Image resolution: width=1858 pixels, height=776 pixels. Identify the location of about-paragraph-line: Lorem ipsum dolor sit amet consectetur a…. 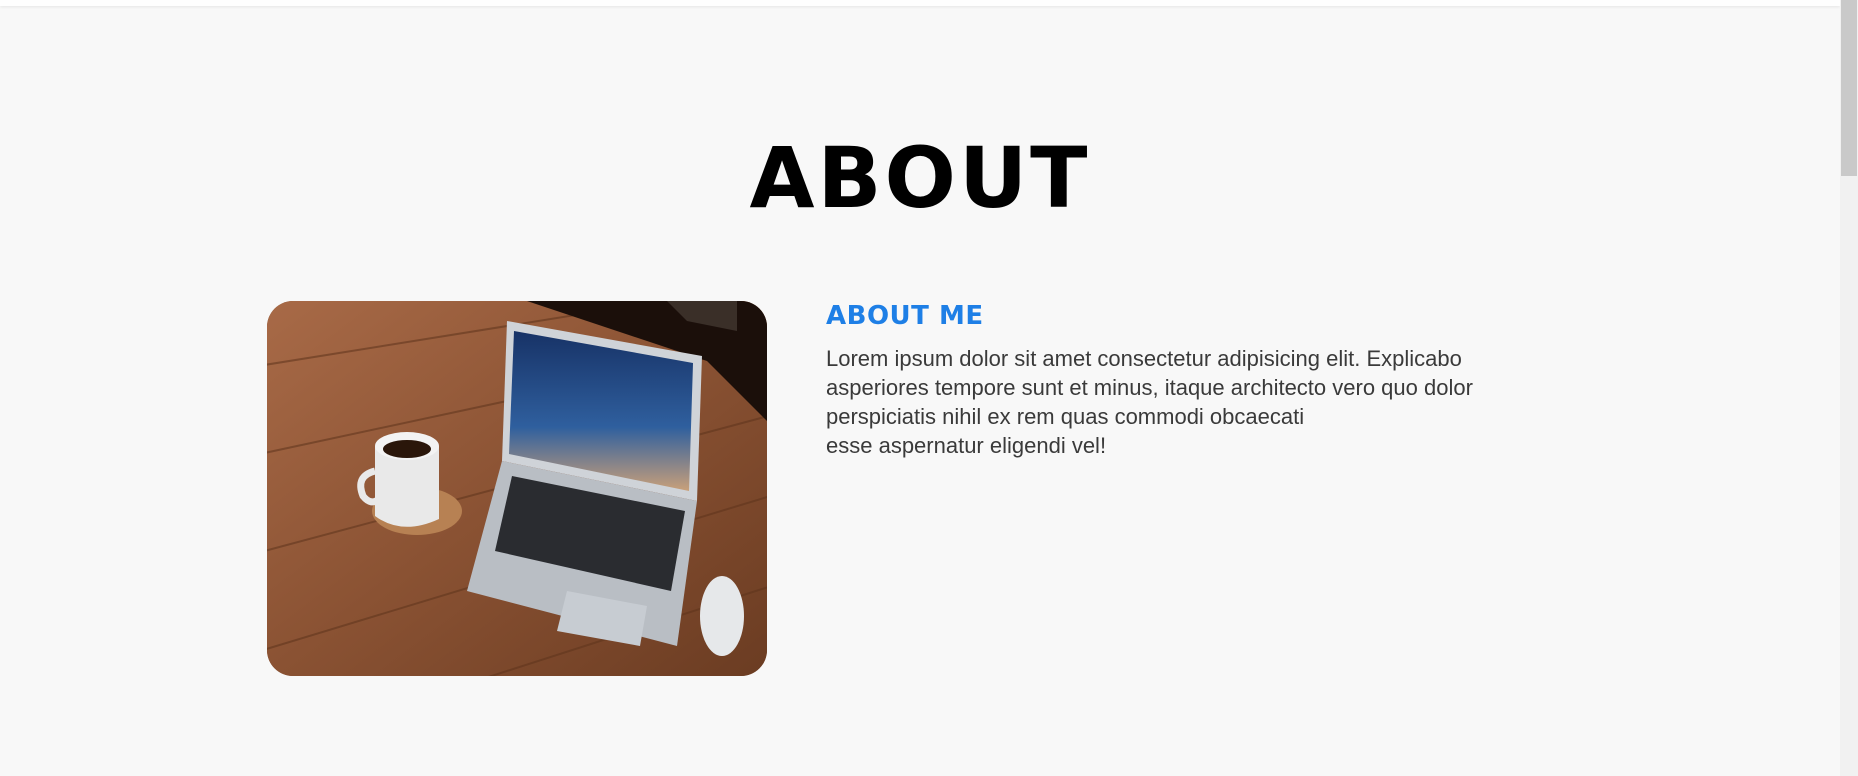
(1144, 358).